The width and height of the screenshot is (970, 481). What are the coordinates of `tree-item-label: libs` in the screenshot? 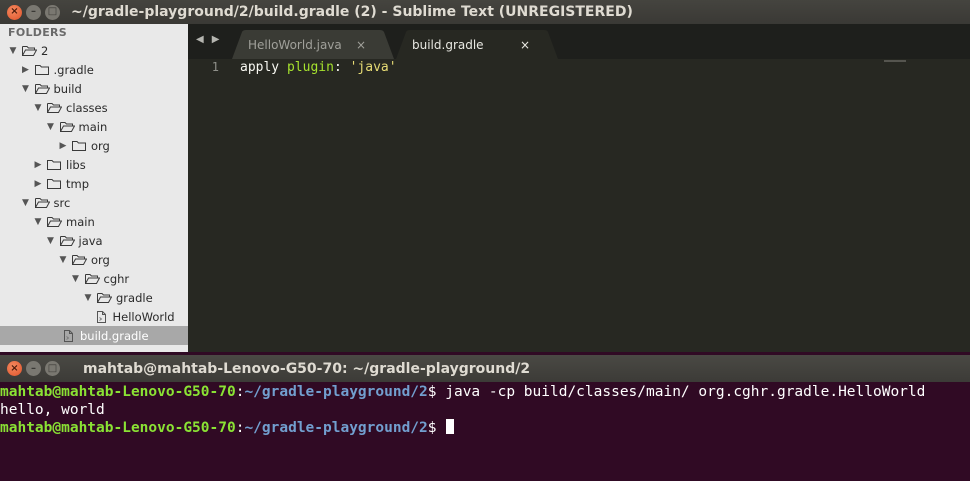 It's located at (76, 164).